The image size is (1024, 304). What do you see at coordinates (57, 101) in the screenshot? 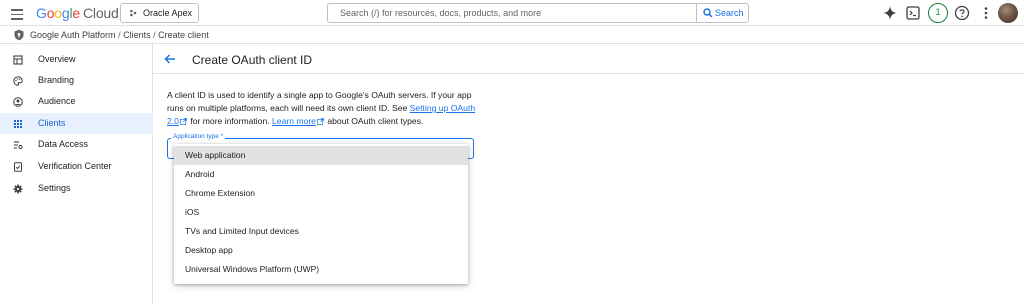
I see `sidebar-item-label: Audience` at bounding box center [57, 101].